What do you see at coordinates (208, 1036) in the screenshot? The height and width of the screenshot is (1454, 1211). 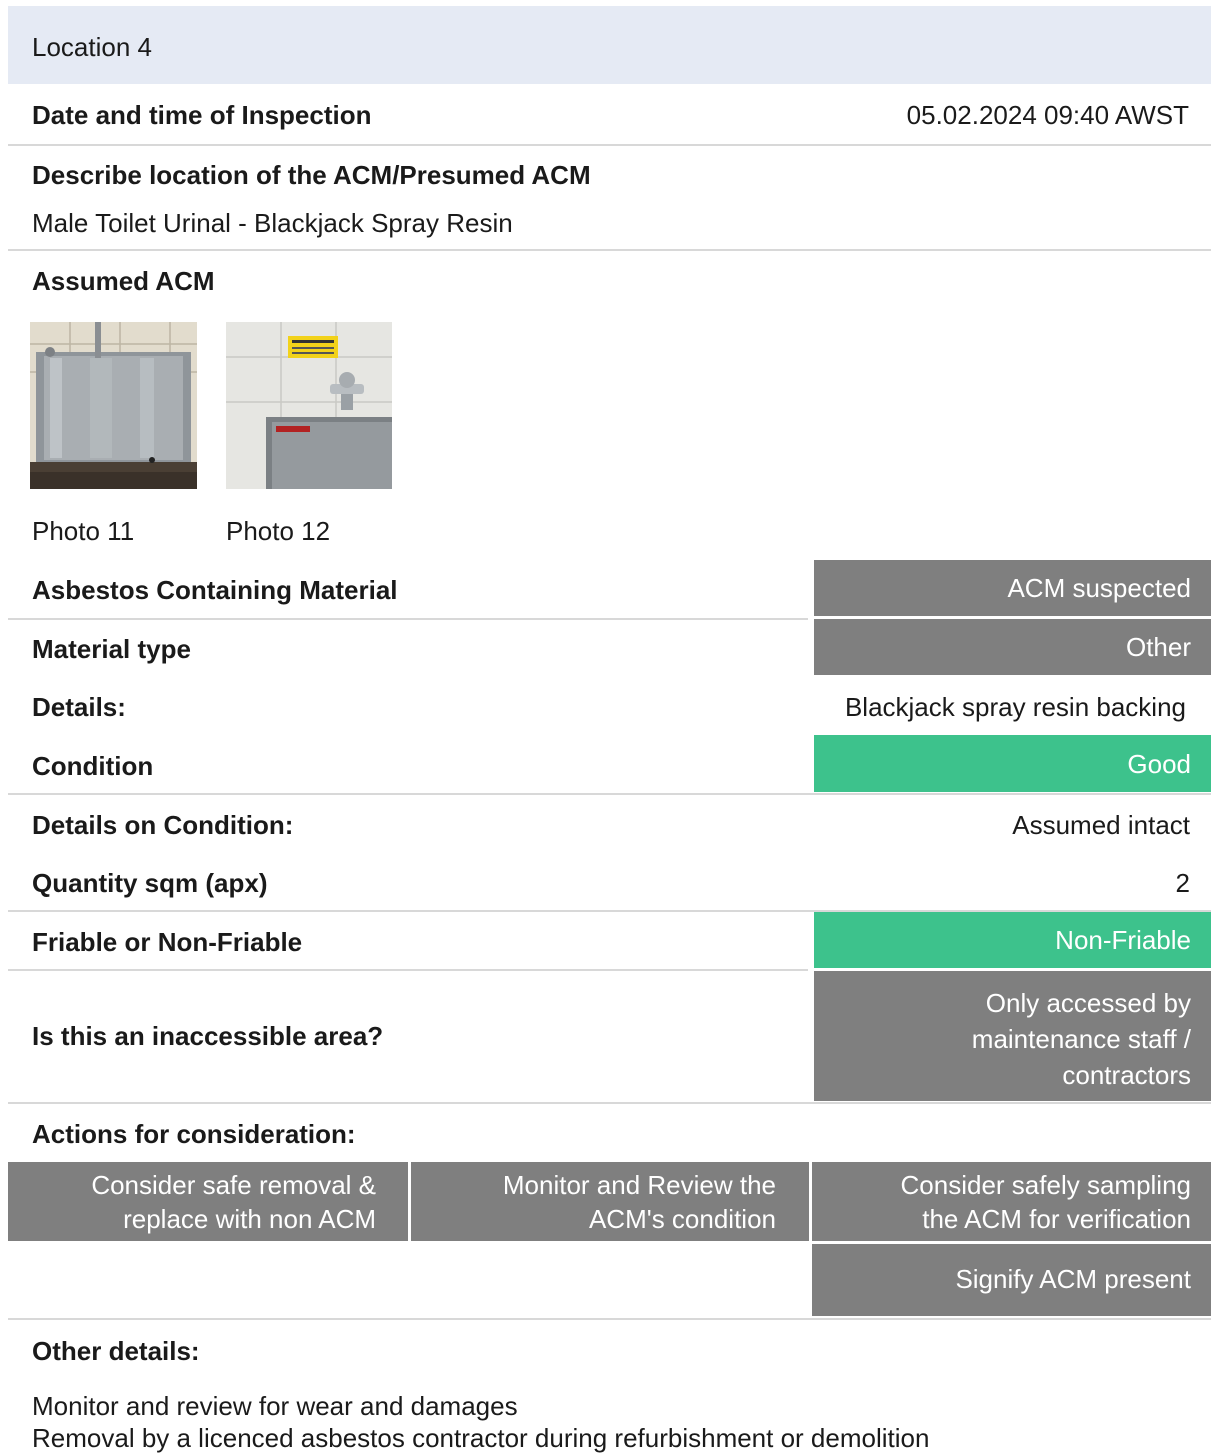 I see `inaccessible-label: Is this an inaccessible area?` at bounding box center [208, 1036].